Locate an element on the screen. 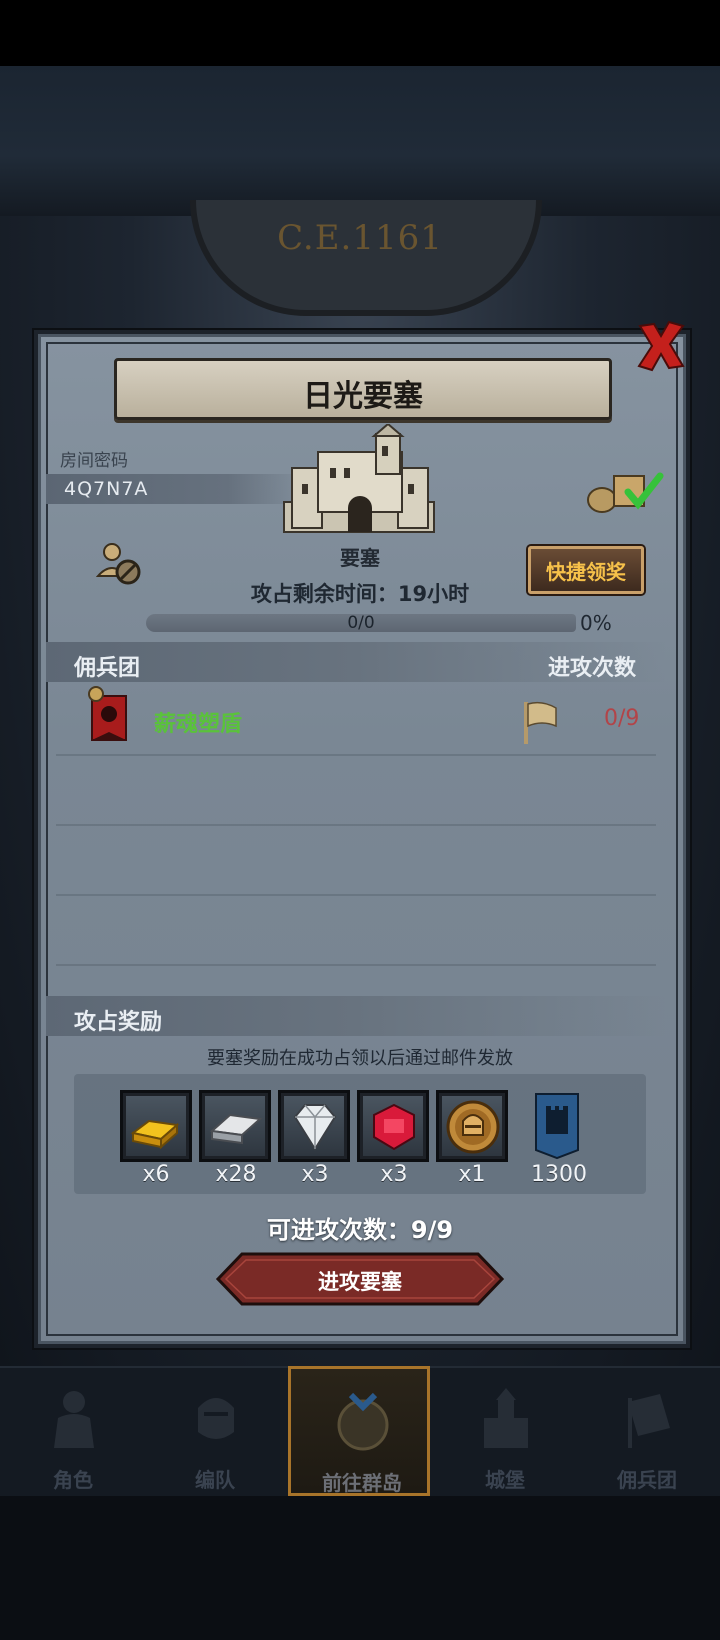  character-icon is located at coordinates (74, 1419).